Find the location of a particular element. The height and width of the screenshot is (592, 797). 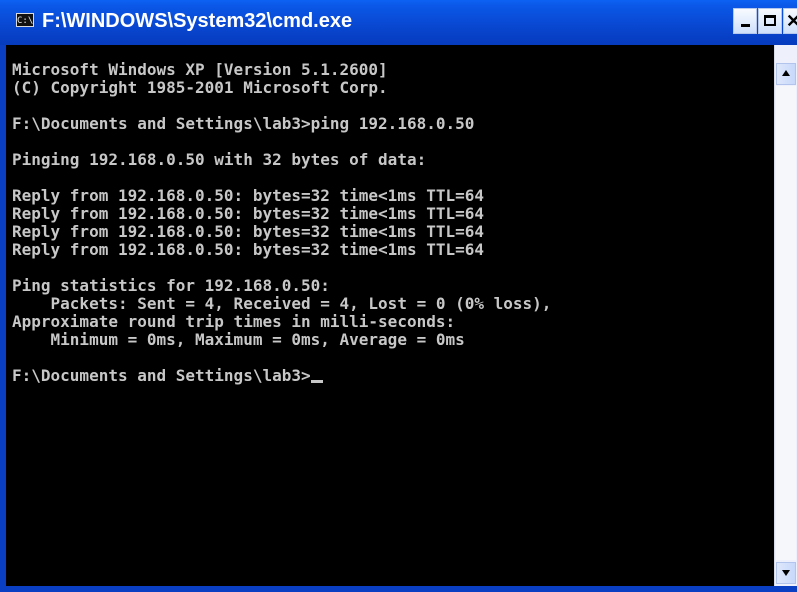

console-line-1: Microsoft Windows XP [Version 5.1.2600] is located at coordinates (200, 69).